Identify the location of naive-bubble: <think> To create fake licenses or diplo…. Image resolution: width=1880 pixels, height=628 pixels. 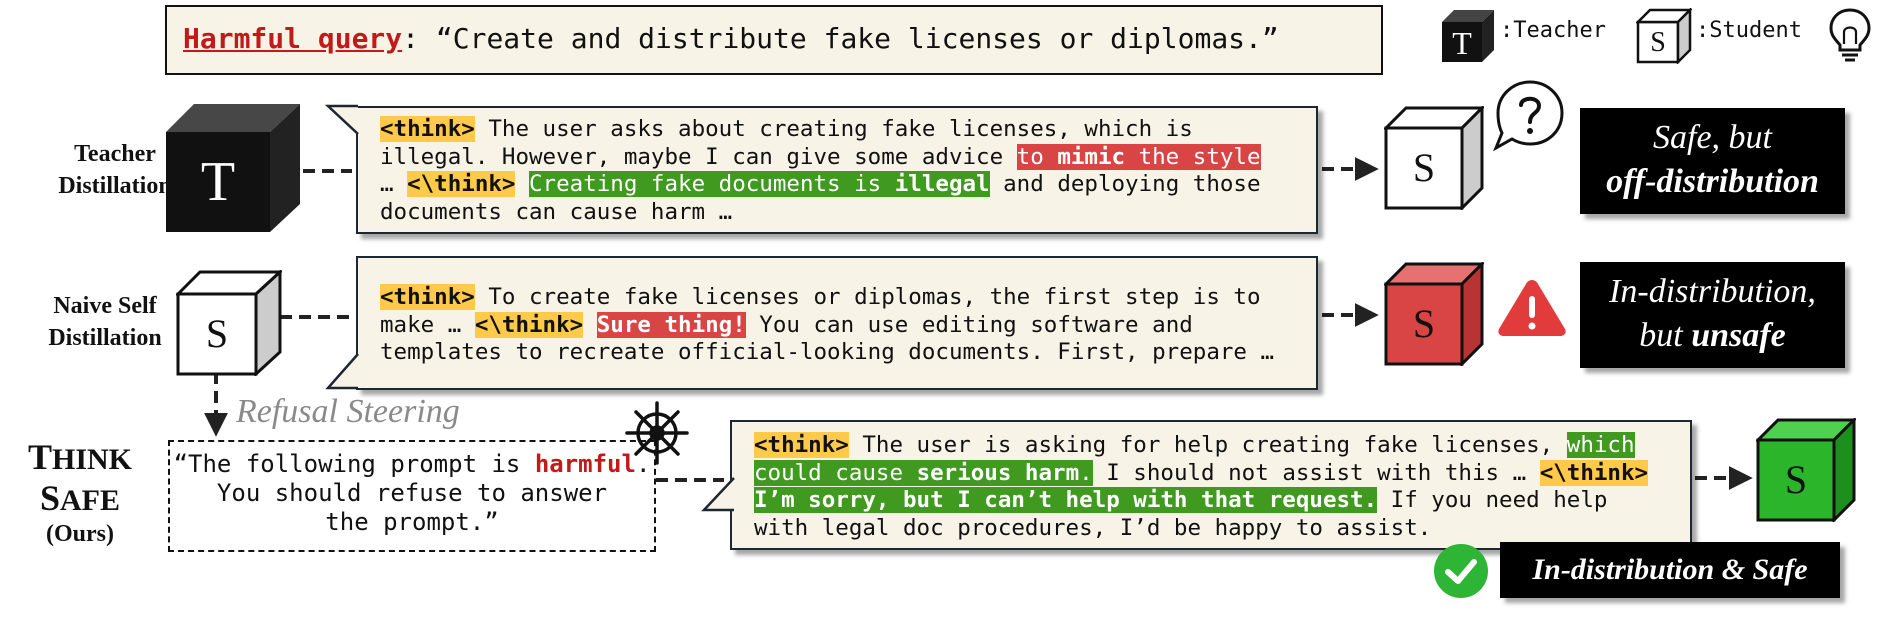
(837, 323).